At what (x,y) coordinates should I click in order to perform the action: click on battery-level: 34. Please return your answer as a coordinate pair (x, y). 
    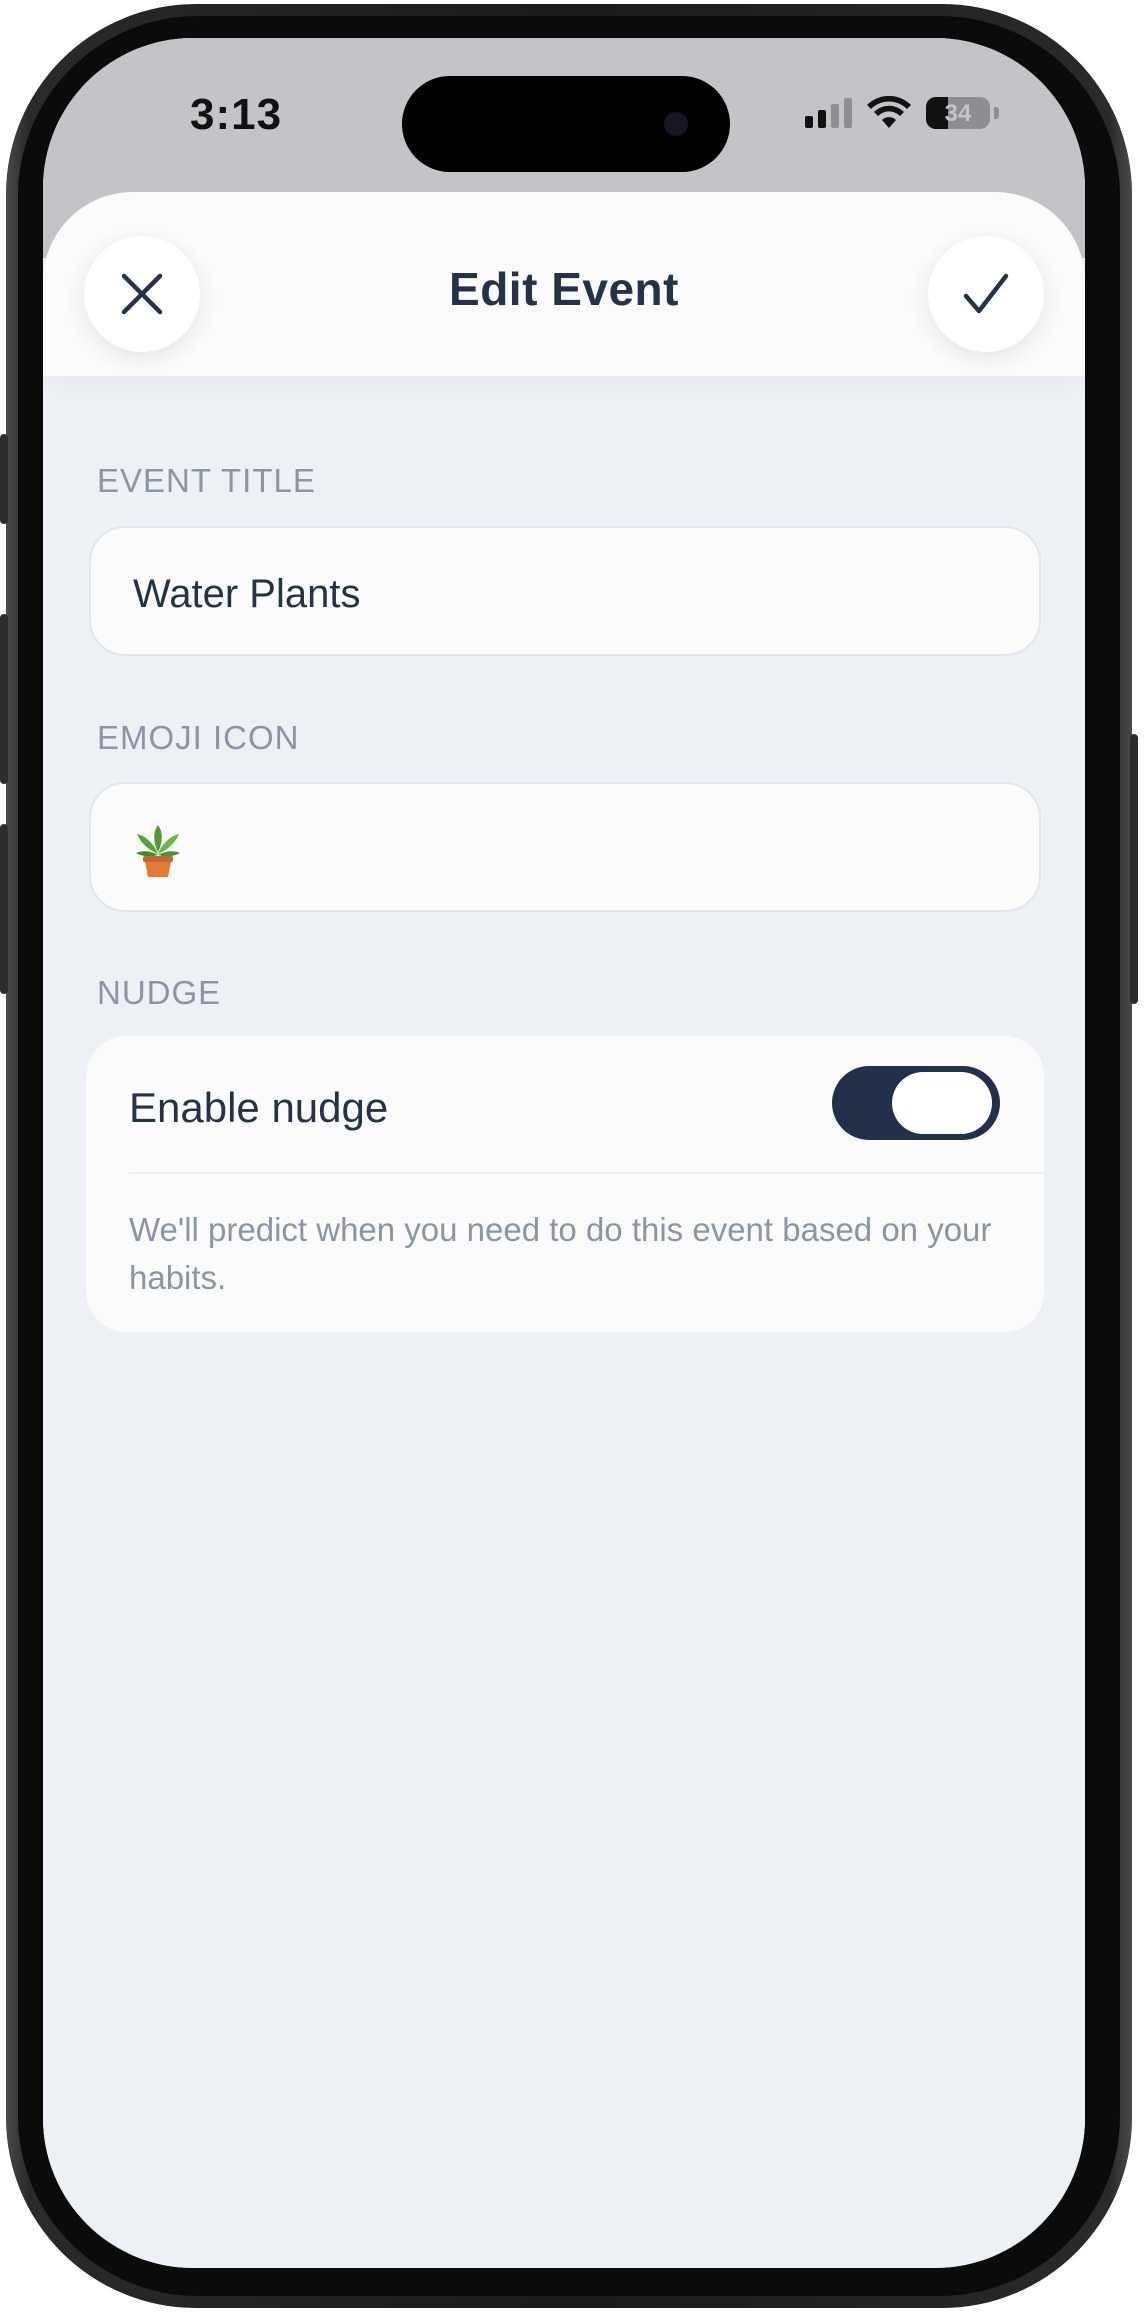
    Looking at the image, I should click on (958, 113).